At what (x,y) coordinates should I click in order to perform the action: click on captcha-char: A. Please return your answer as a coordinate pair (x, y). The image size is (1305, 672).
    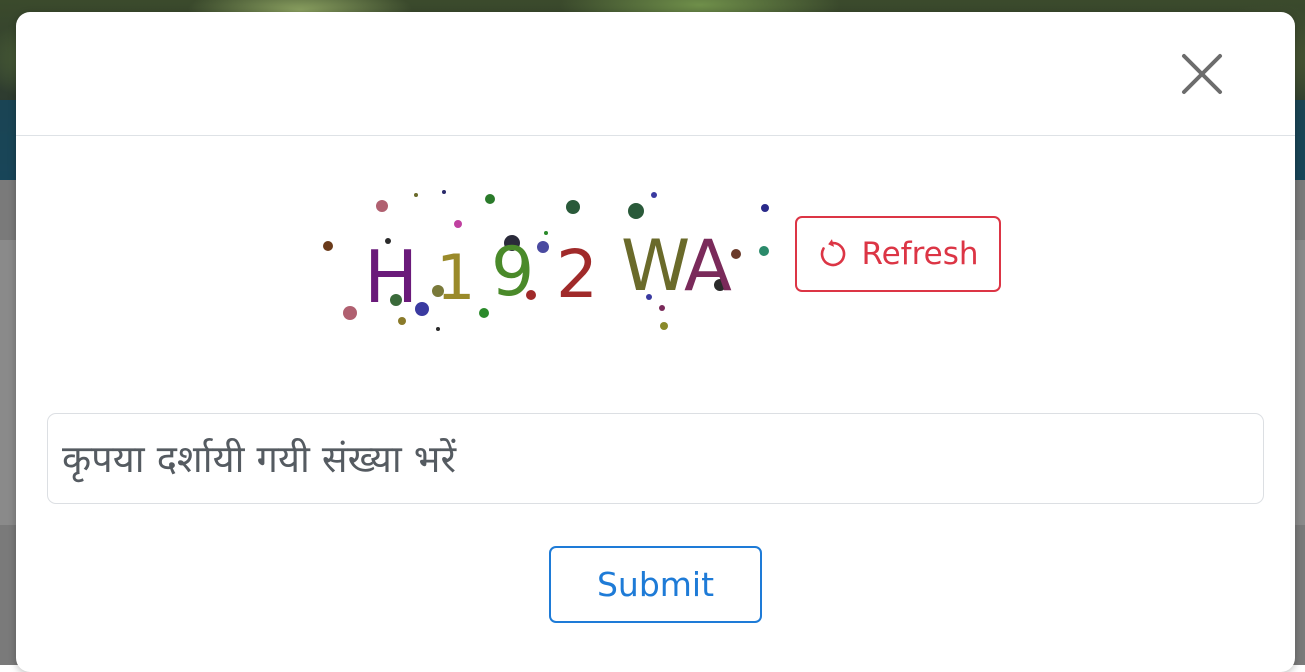
    Looking at the image, I should click on (708, 266).